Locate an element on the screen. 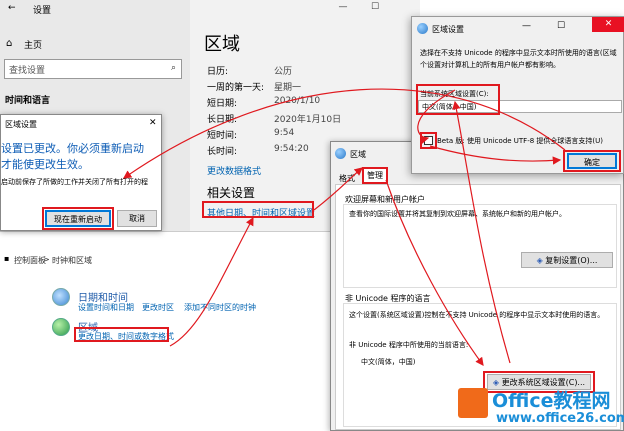  tab-formats: 格式 is located at coordinates (347, 178).